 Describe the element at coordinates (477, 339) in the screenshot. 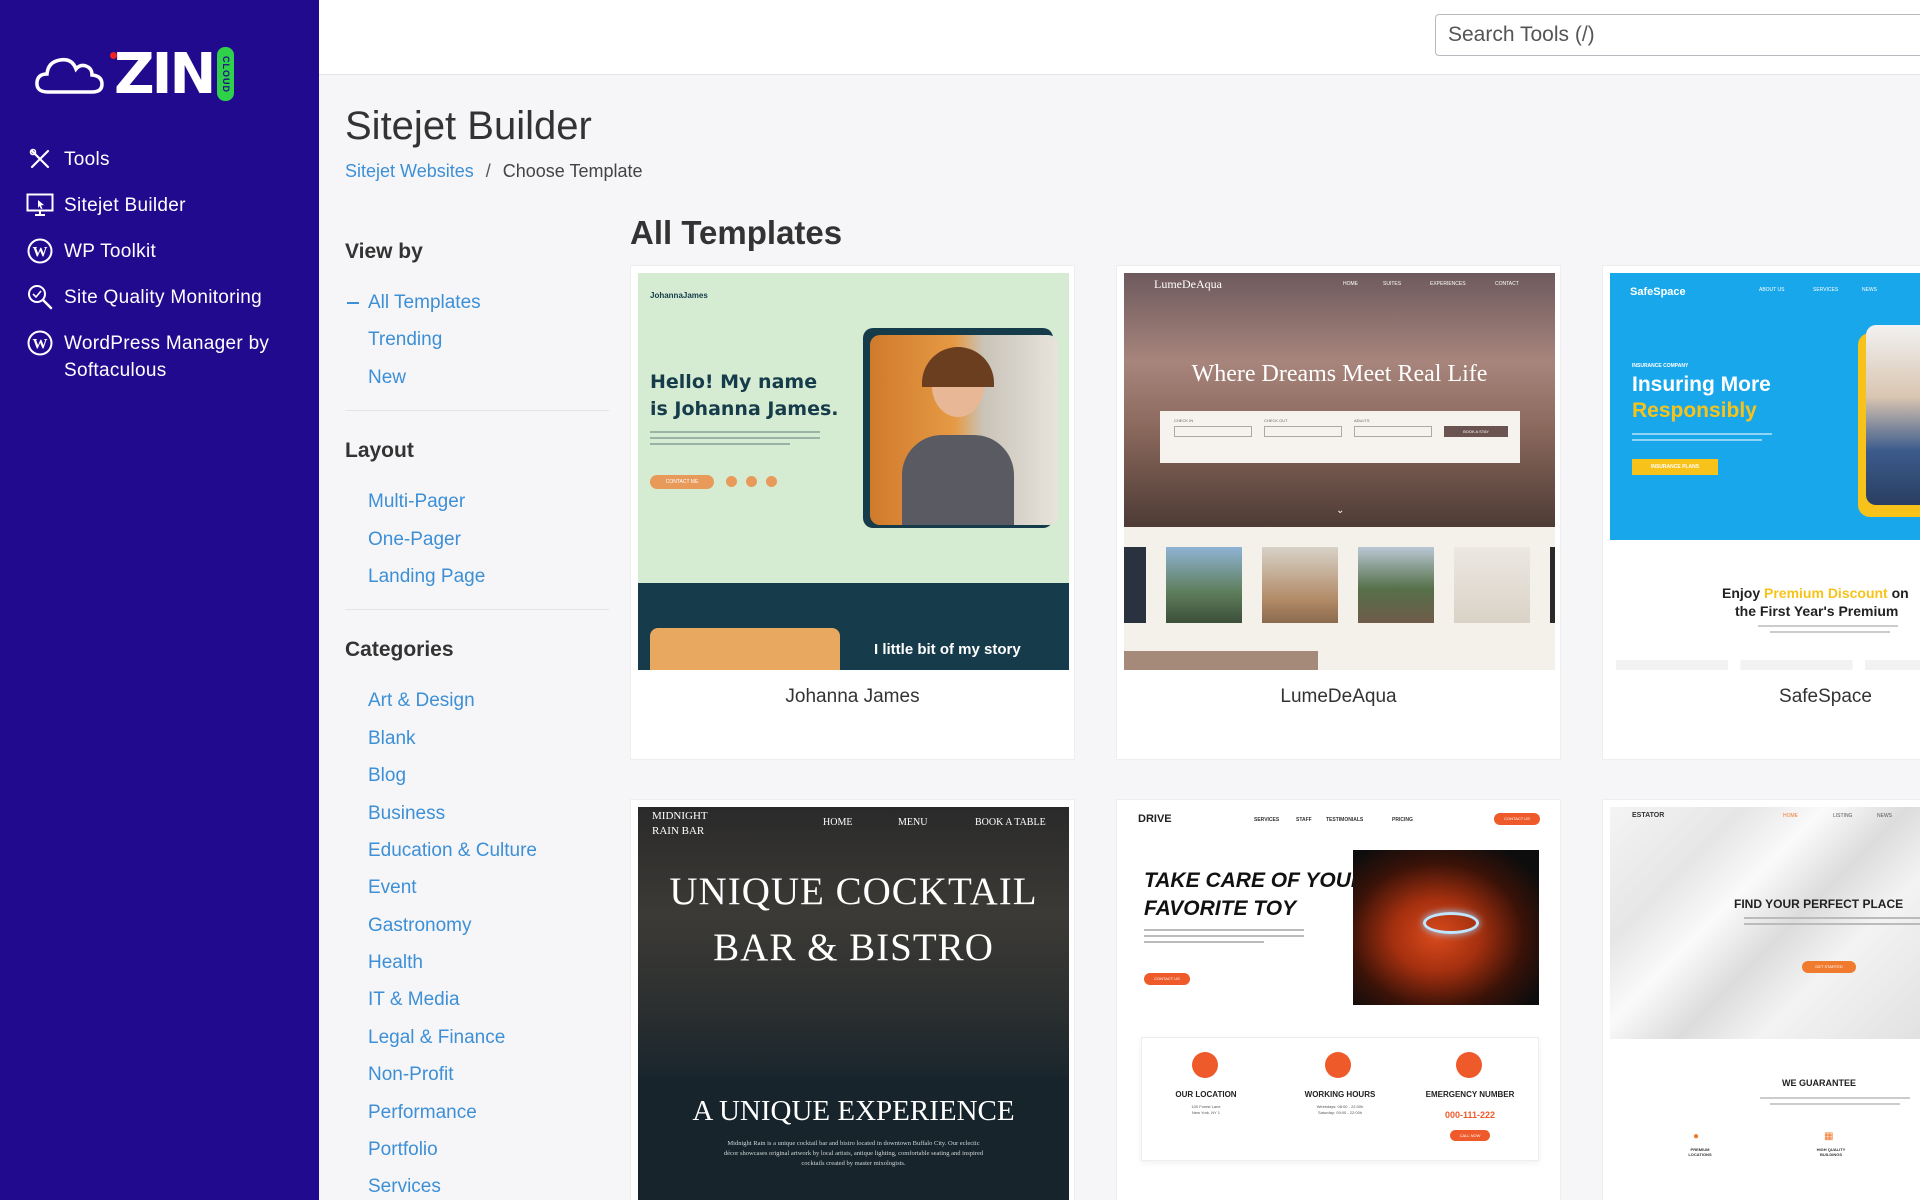

I see `filter-trending: Trending` at that location.